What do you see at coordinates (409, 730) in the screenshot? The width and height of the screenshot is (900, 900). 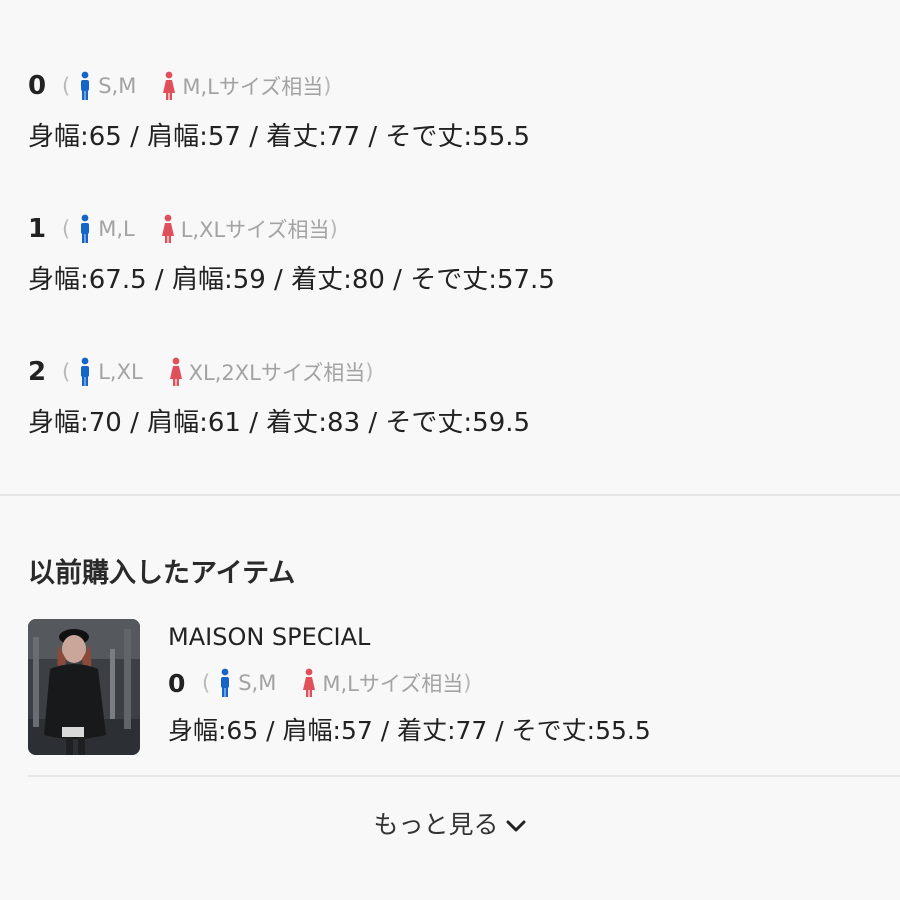 I see `item-measurements: 身幅:65 / 肩幅:57 / 着丈:77 / そで丈:55.5` at bounding box center [409, 730].